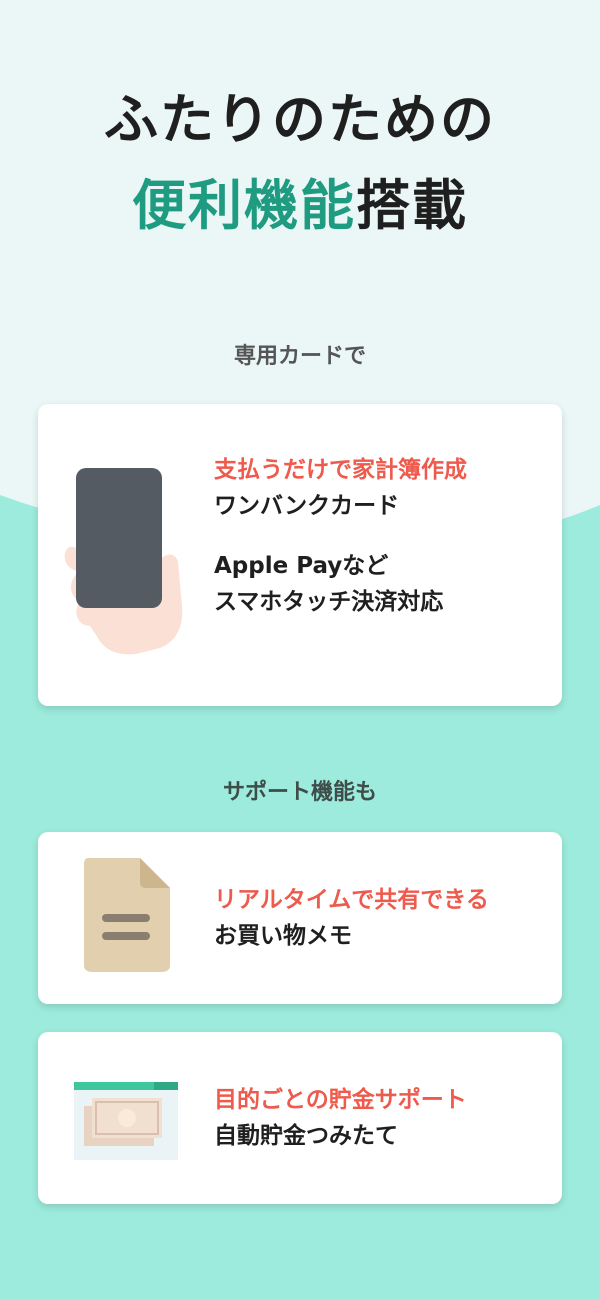  I want to click on feature-card-shopping-memo: リアルタイムで共有できる お買い物メモ, so click(300, 918).